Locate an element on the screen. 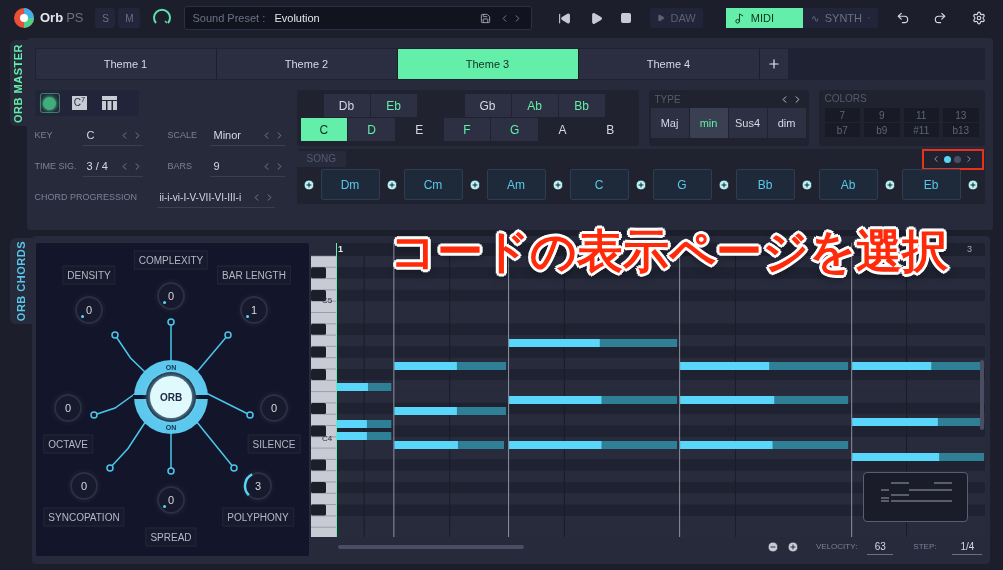 This screenshot has width=1003, height=570. note-key: G is located at coordinates (515, 129).